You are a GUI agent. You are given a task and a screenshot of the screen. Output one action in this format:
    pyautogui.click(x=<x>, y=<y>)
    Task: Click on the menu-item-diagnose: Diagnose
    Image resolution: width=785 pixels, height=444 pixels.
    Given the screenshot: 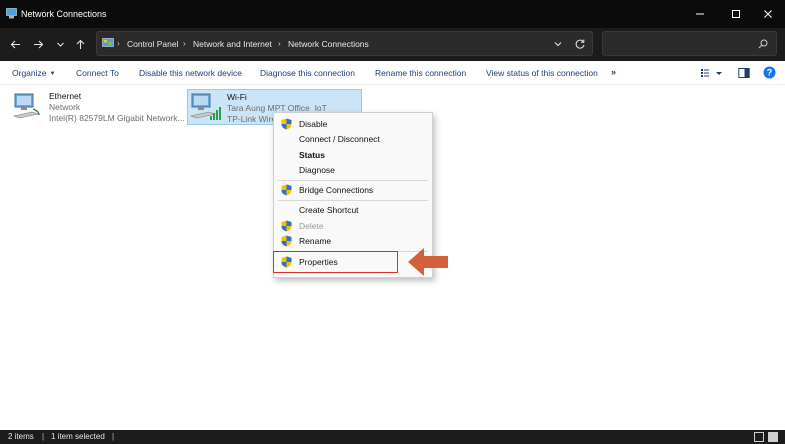 What is the action you would take?
    pyautogui.click(x=353, y=170)
    